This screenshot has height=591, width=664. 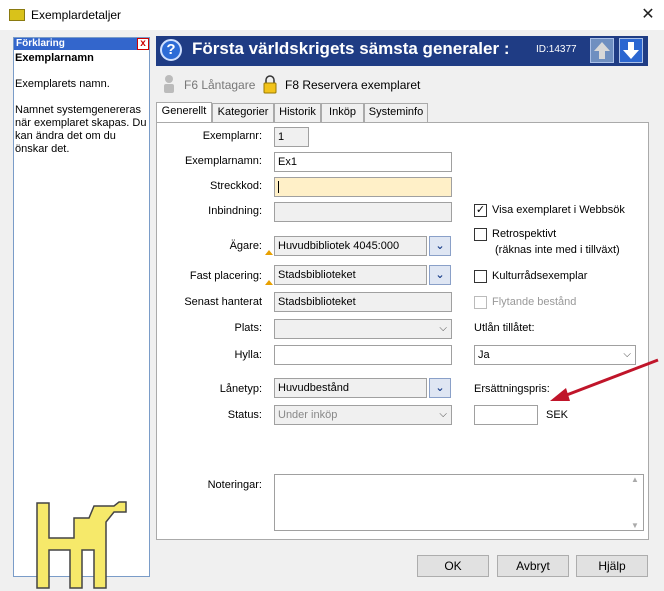 I want to click on utlan-value: Ja, so click(x=484, y=355).